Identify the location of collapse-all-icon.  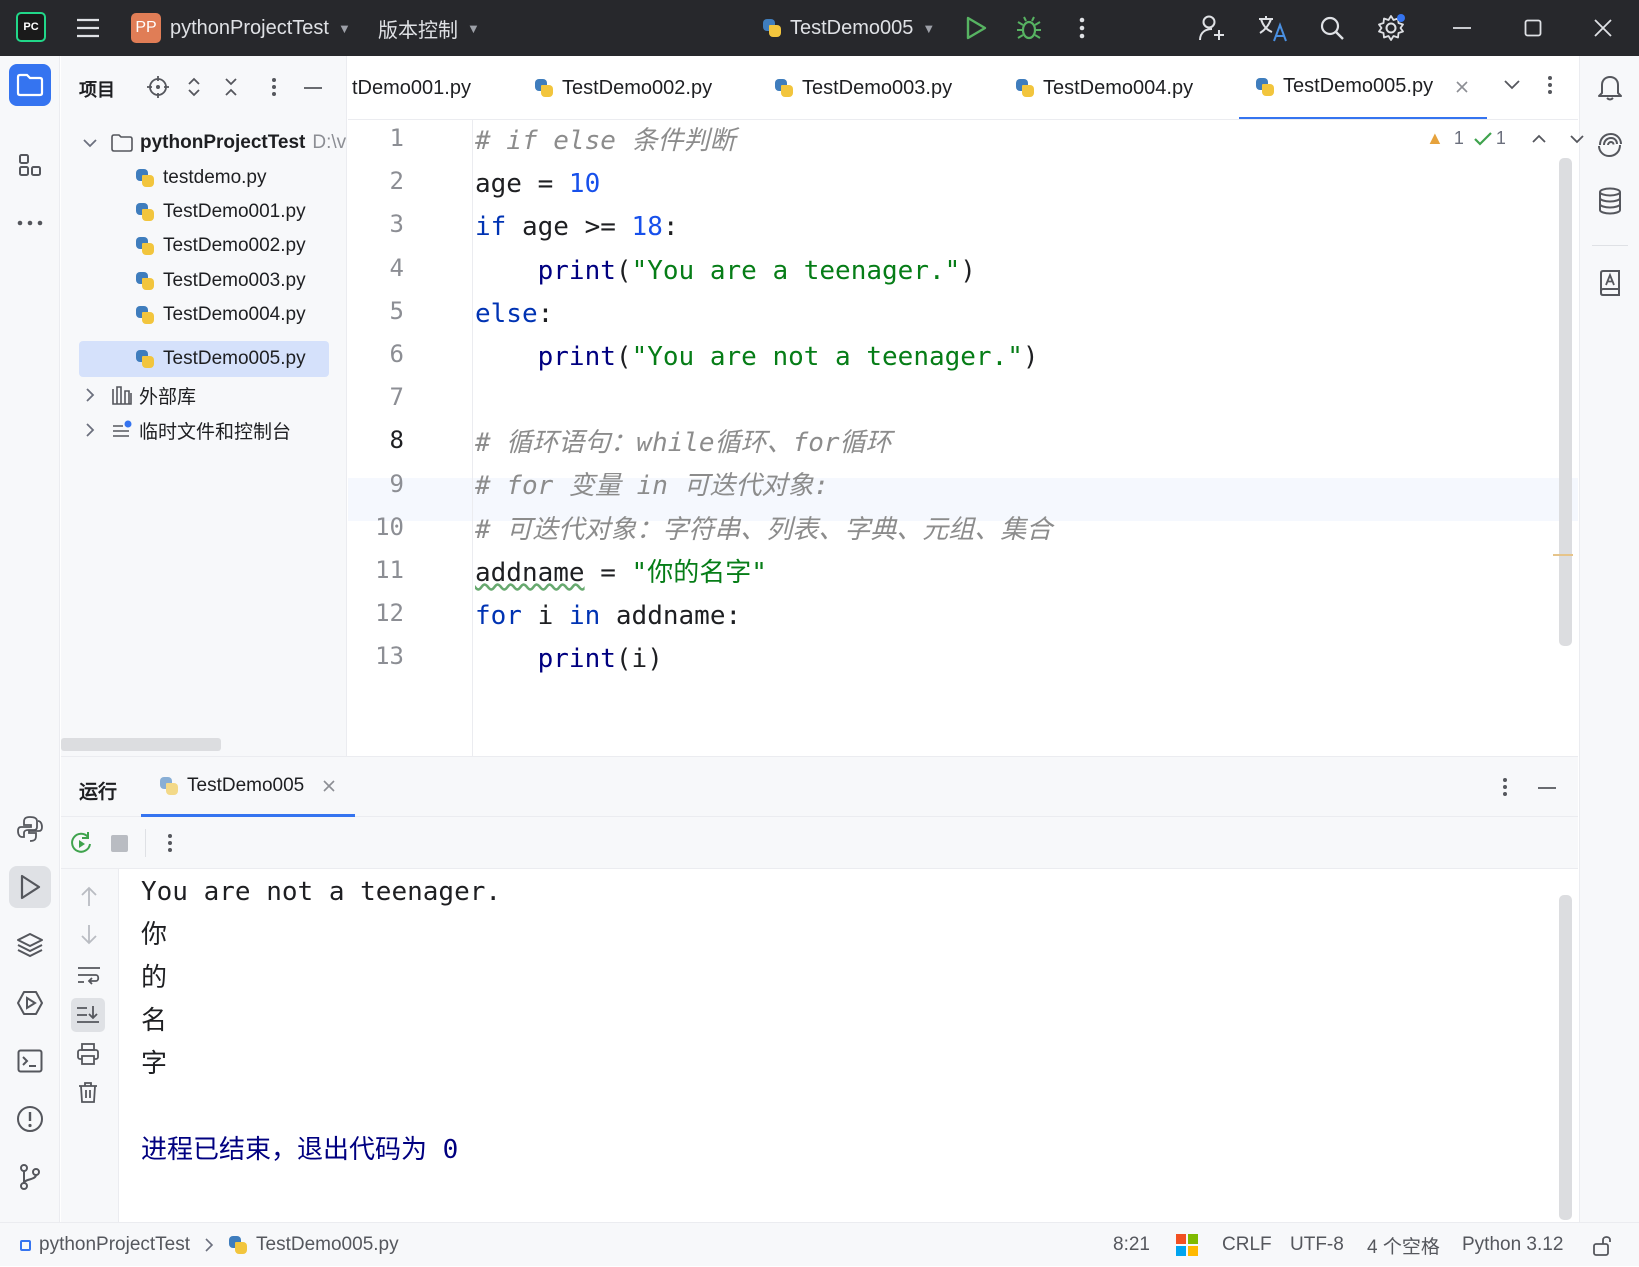
(231, 87).